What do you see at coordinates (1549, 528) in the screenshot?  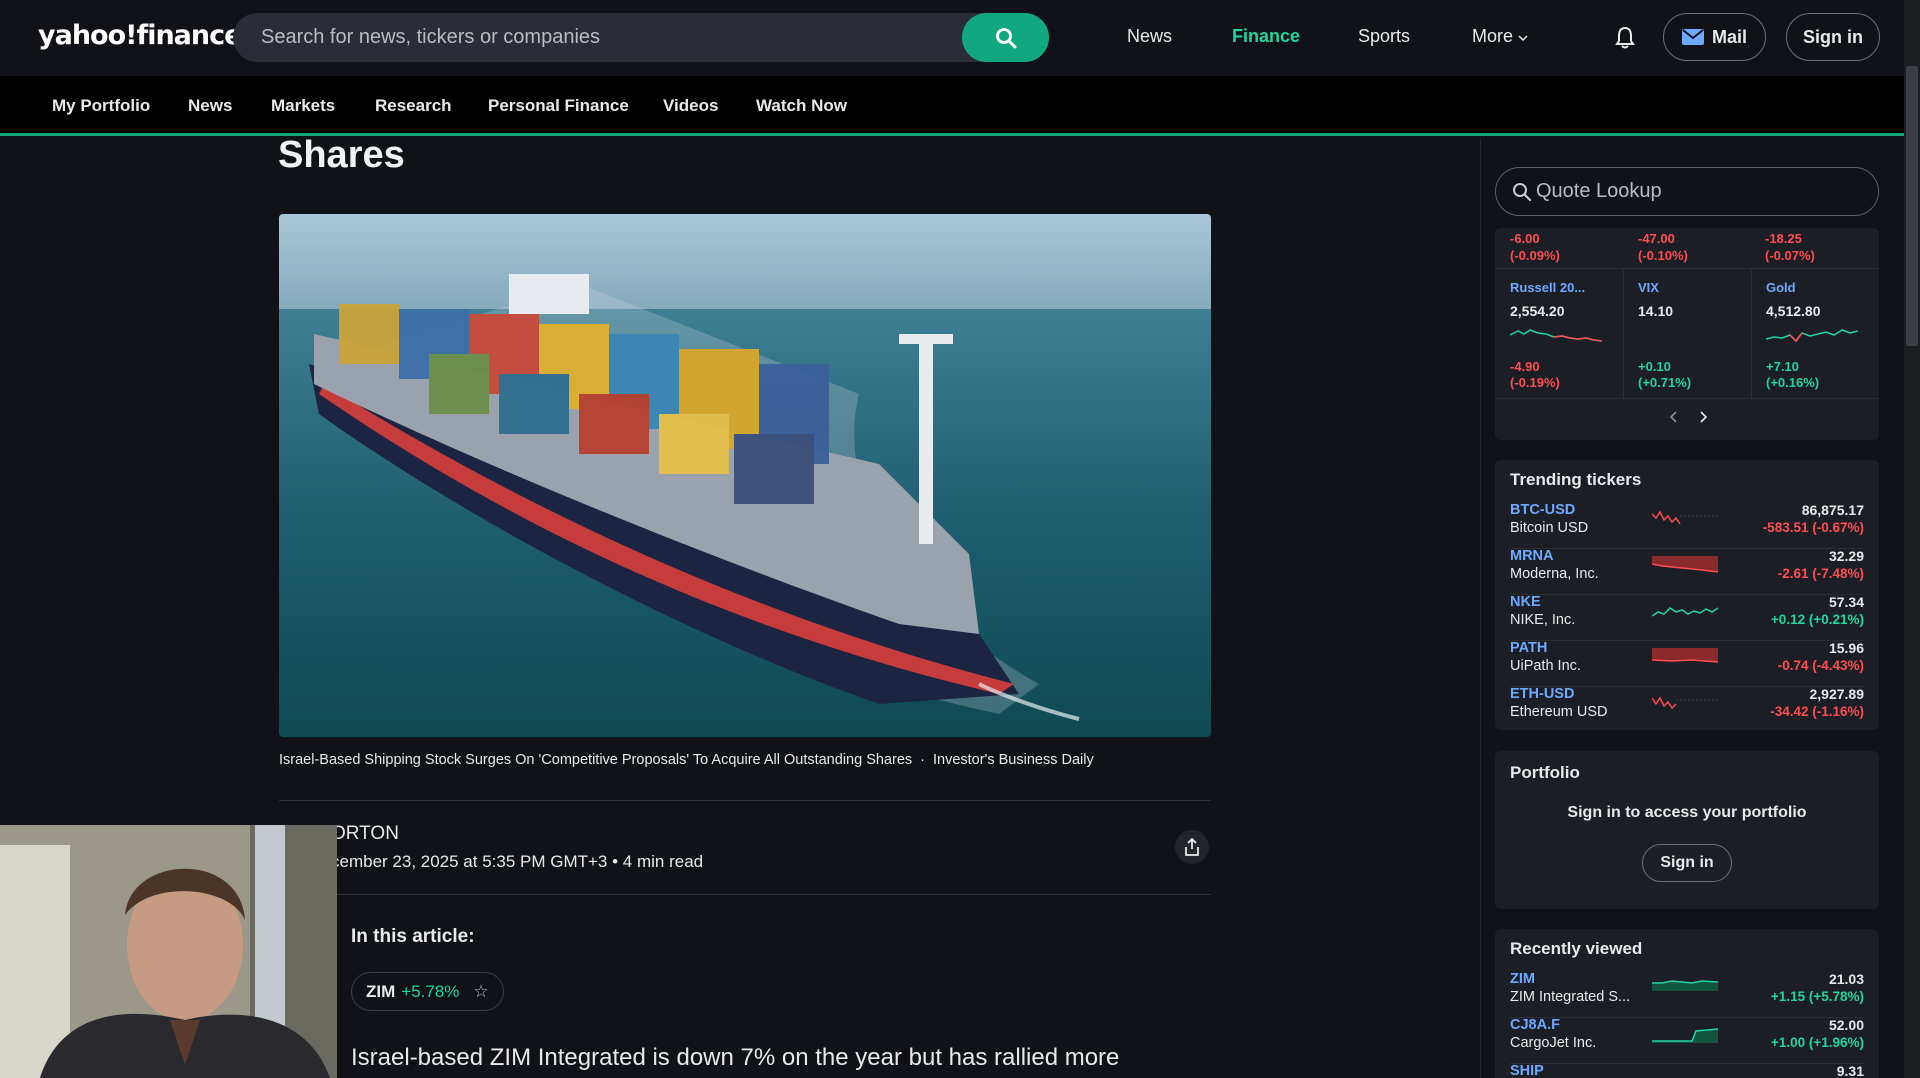 I see `ticker-name: Bitcoin USD` at bounding box center [1549, 528].